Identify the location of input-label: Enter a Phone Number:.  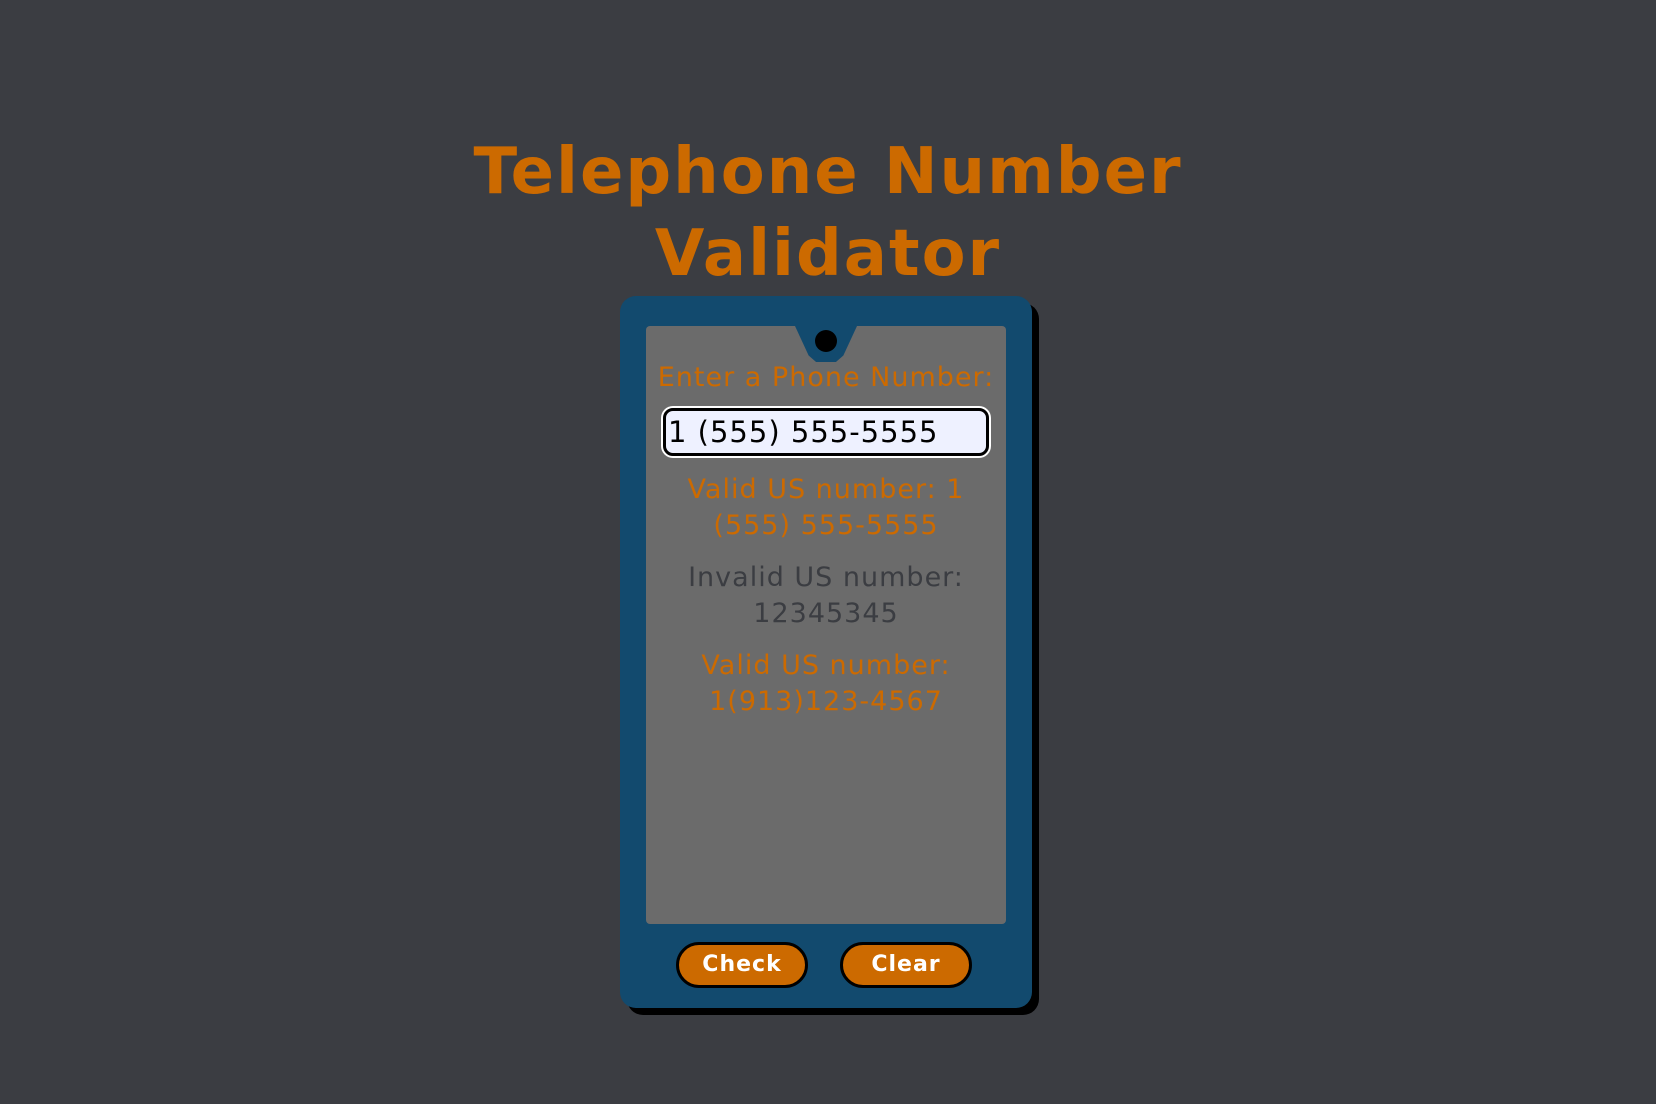
(826, 377).